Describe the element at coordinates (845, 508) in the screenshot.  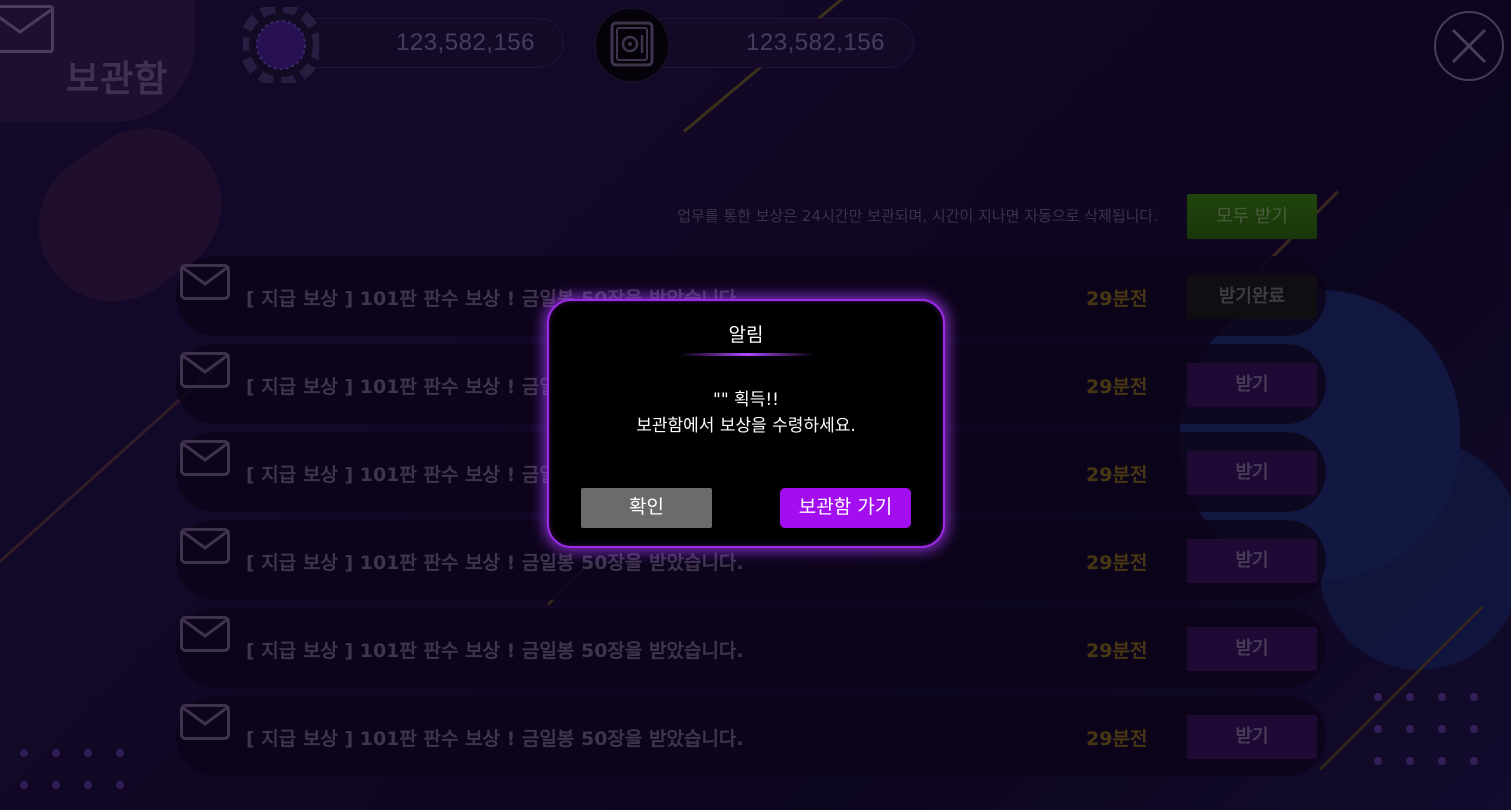
I see `go-to-storage-button: 보관함 가기` at that location.